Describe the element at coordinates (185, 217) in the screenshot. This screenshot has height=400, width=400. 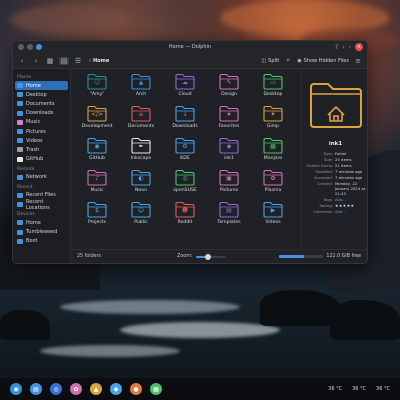
I see `folder-item-reddit: ☻ Reddit` at that location.